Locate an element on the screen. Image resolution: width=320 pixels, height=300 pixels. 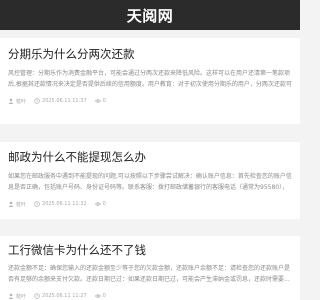
article-title: 分期乐为什么分两次还款 is located at coordinates (150, 49).